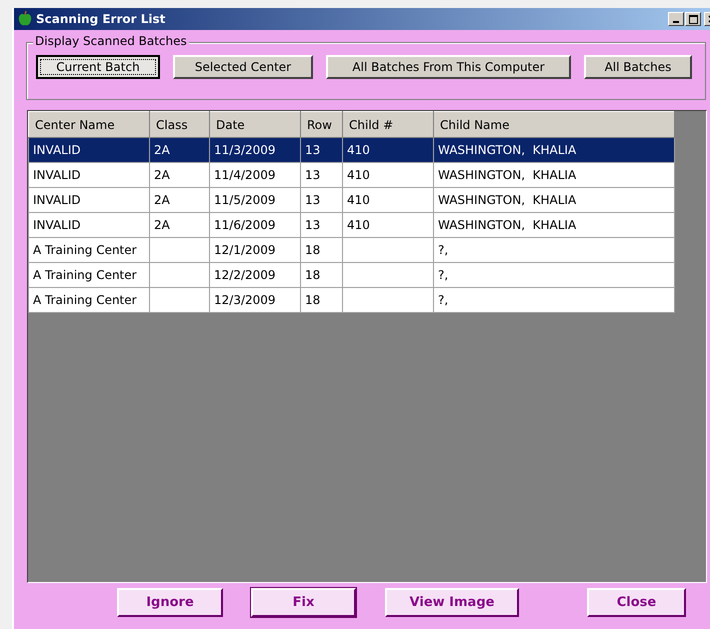 The width and height of the screenshot is (710, 629). I want to click on table-cell: 12/1/2009, so click(255, 250).